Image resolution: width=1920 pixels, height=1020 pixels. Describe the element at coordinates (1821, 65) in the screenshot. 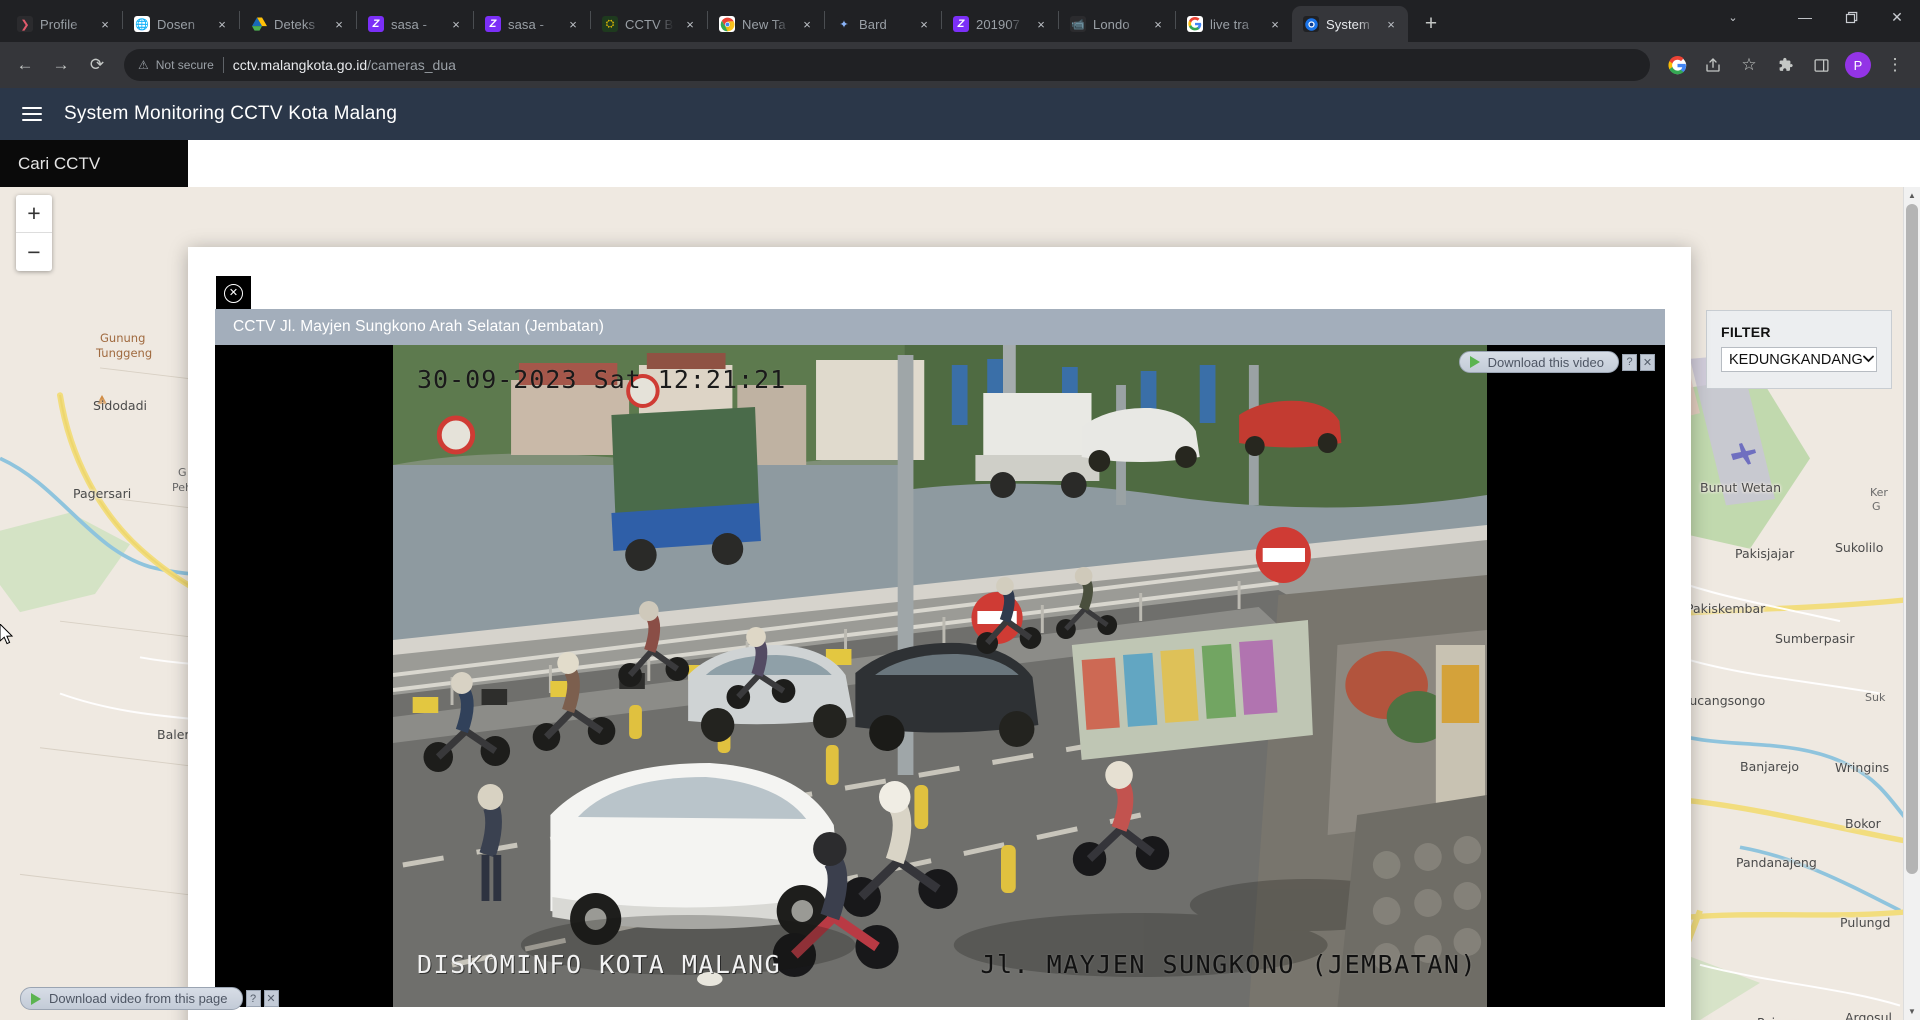

I see `side-panel-icon` at that location.